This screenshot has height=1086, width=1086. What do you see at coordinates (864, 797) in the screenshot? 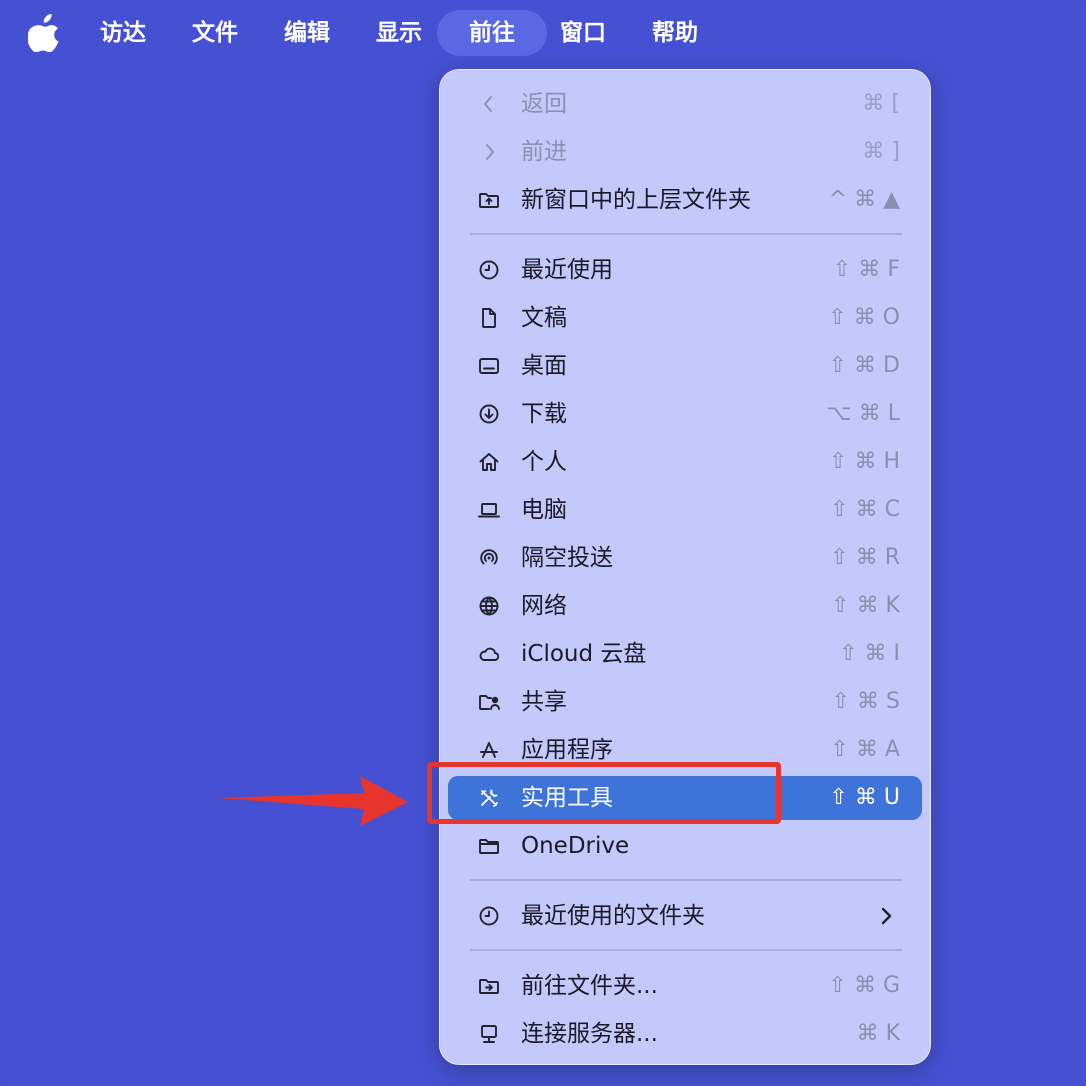
I see `menu-item-shortcut: ⇧ ⌘ U` at bounding box center [864, 797].